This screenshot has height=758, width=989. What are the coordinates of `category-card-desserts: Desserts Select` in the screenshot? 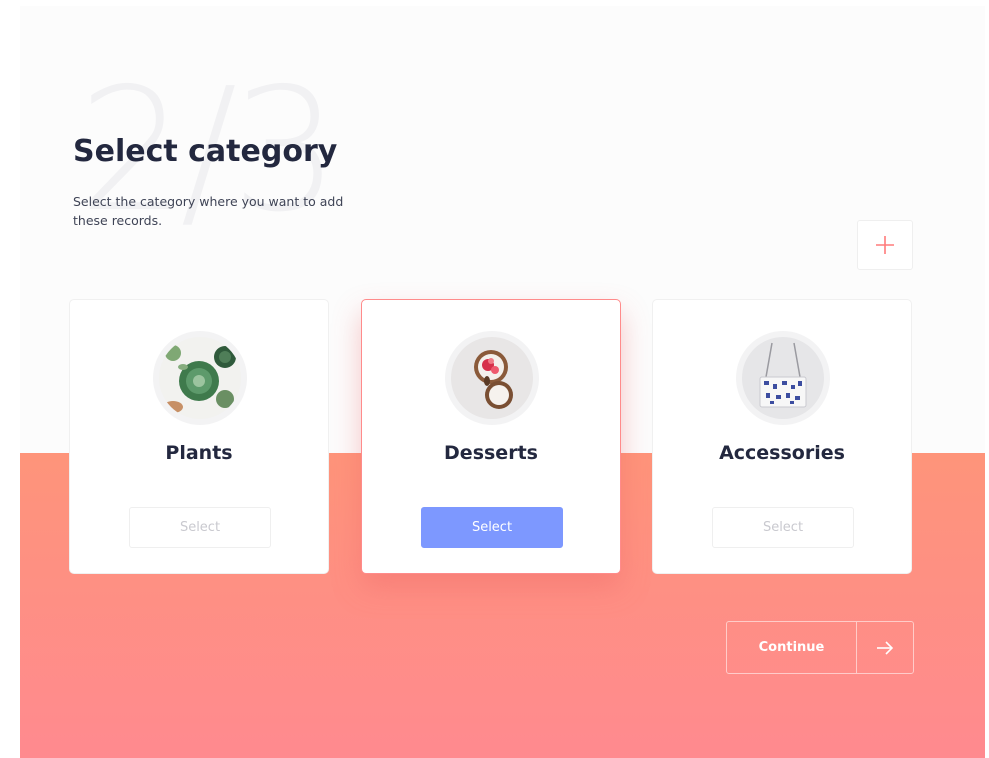 It's located at (491, 436).